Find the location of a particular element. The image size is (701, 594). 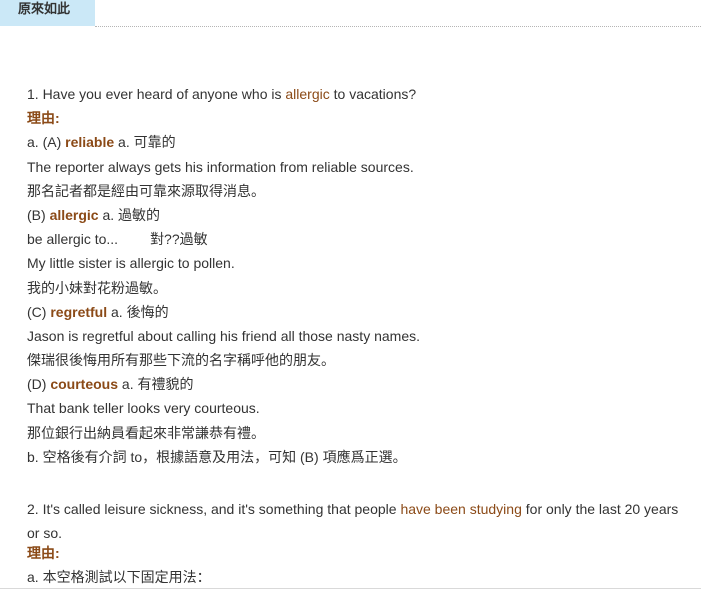

option-prefix: (C) is located at coordinates (39, 311).